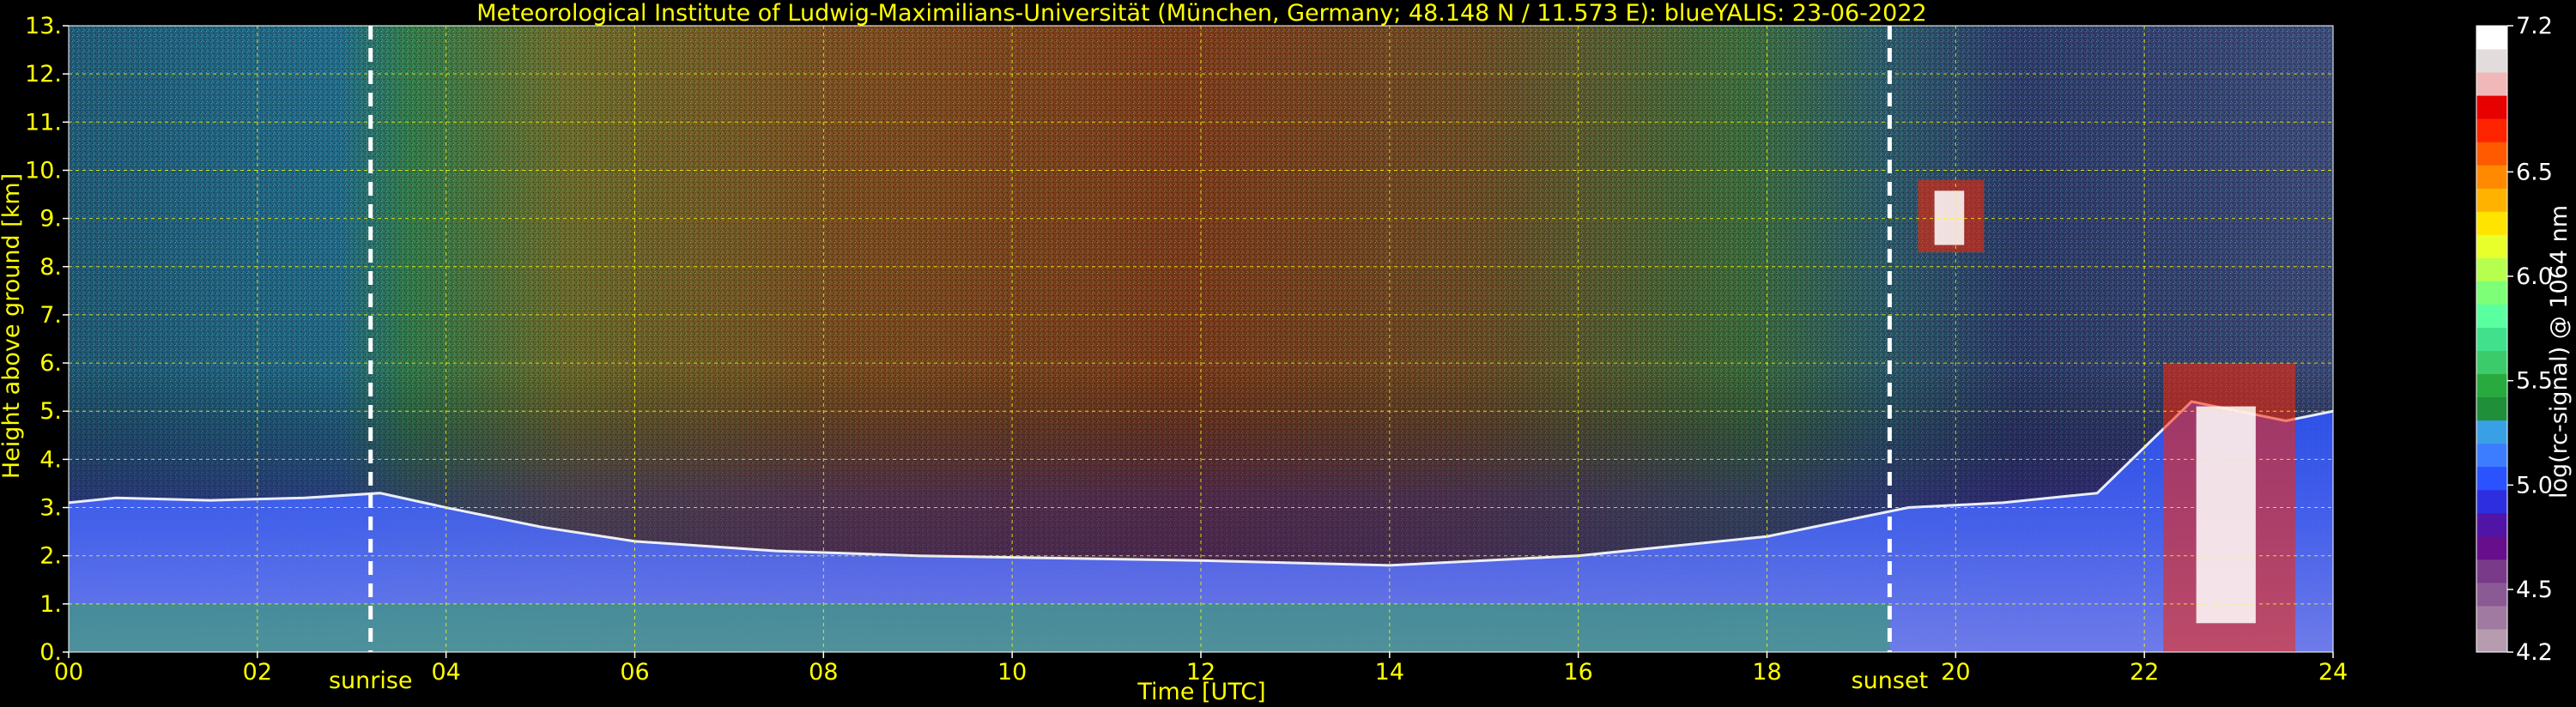  I want to click on x-tick-label: 08, so click(823, 672).